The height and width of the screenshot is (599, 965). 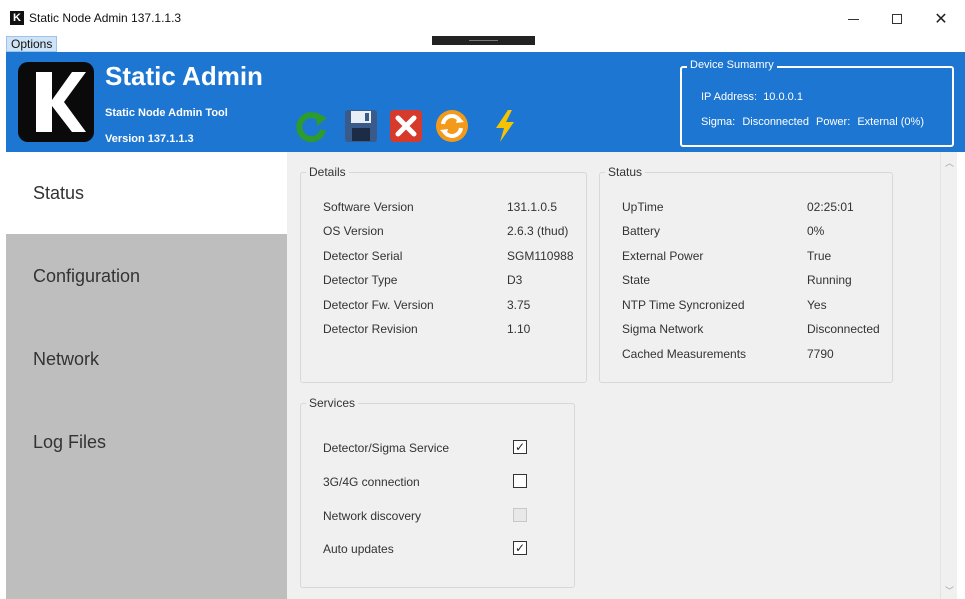 I want to click on maximize-icon, so click(x=897, y=19).